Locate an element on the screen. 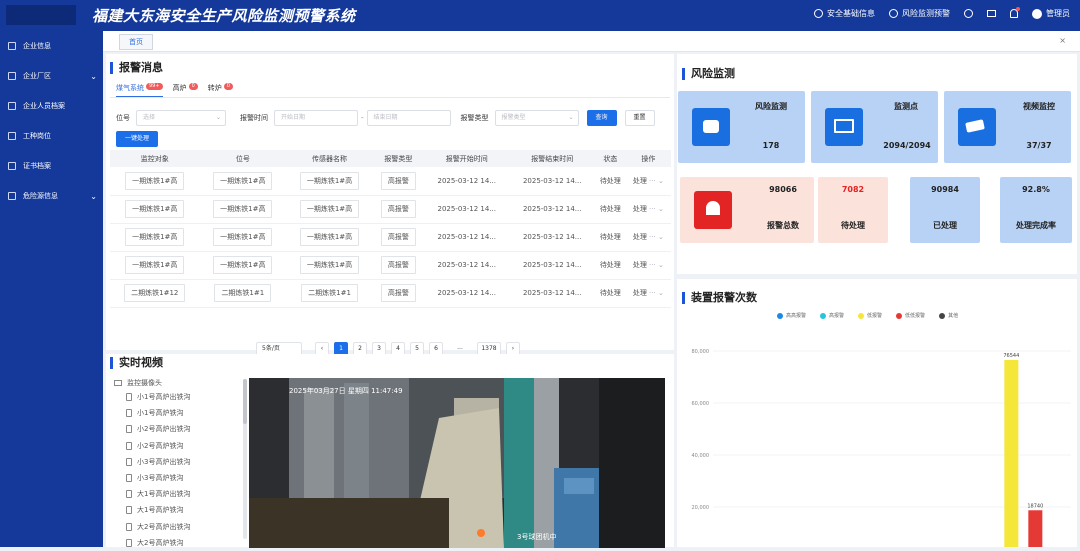 The width and height of the screenshot is (1080, 551). query-button: 查询 is located at coordinates (602, 118).